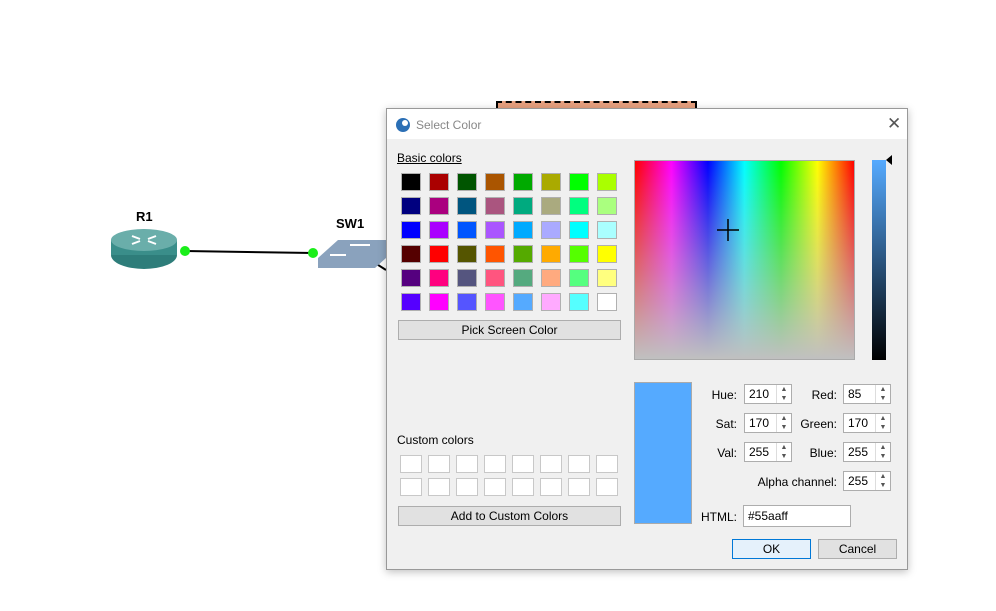 Image resolution: width=996 pixels, height=611 pixels. I want to click on node-label-sw1: SW1, so click(350, 223).